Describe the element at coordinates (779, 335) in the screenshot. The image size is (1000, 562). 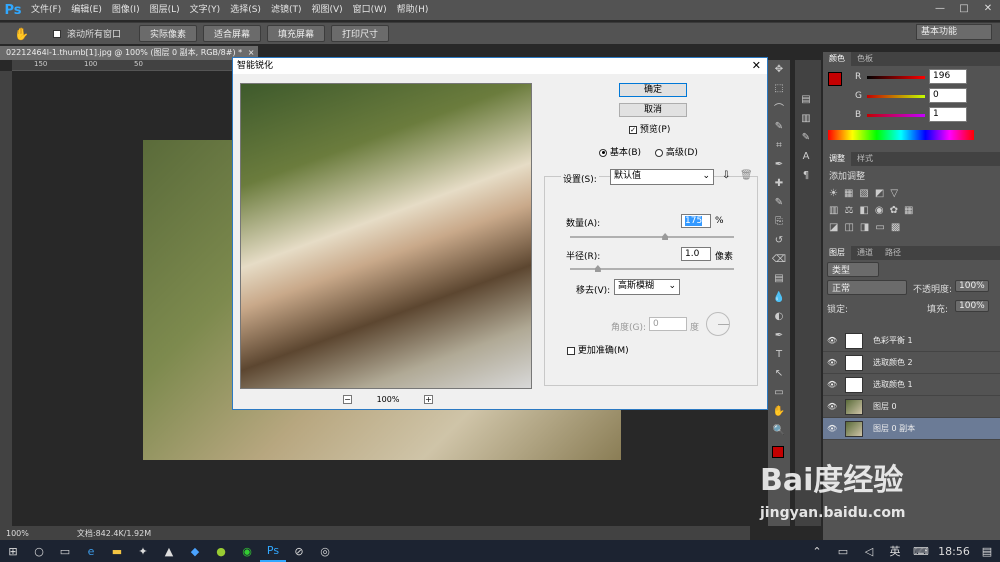
I see `pen-tool-icon: ✒` at that location.